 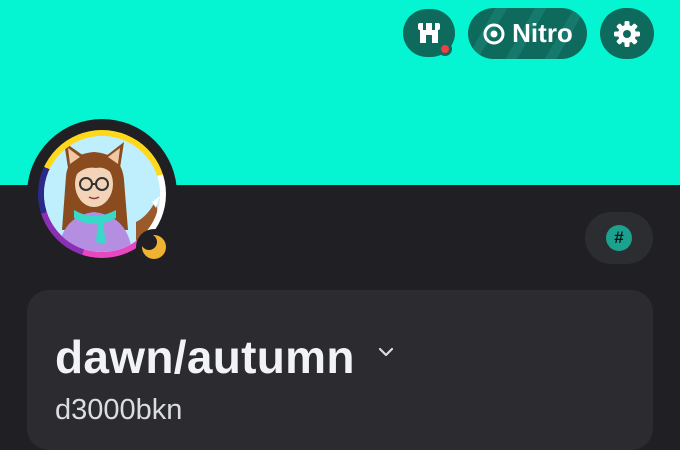 What do you see at coordinates (445, 49) in the screenshot?
I see `notification-dot` at bounding box center [445, 49].